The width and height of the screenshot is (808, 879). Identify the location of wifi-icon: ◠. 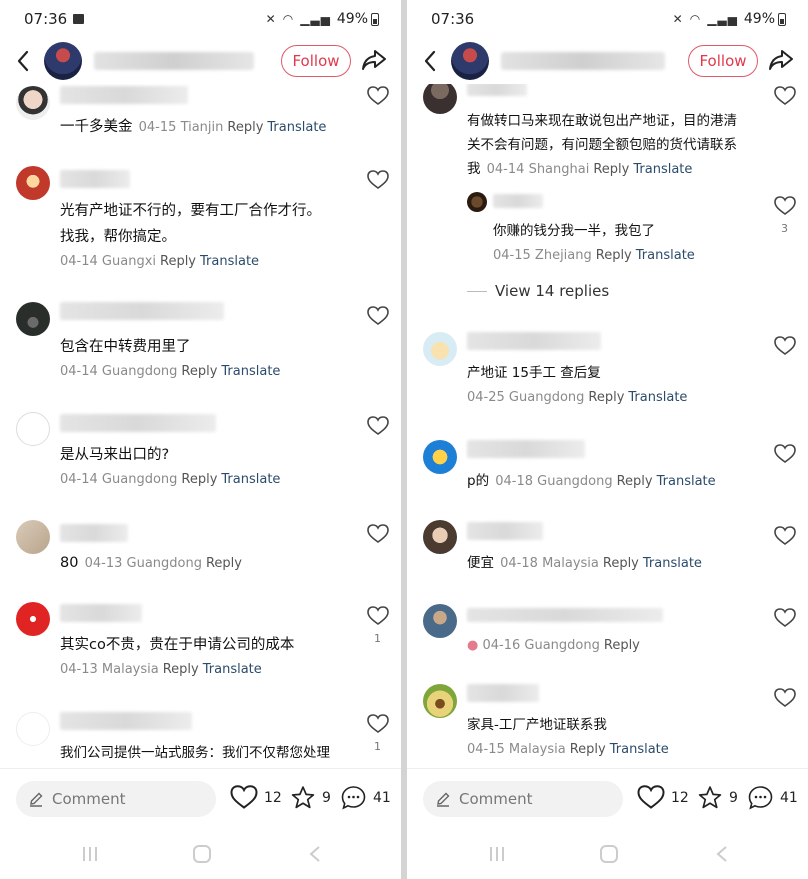
(288, 19).